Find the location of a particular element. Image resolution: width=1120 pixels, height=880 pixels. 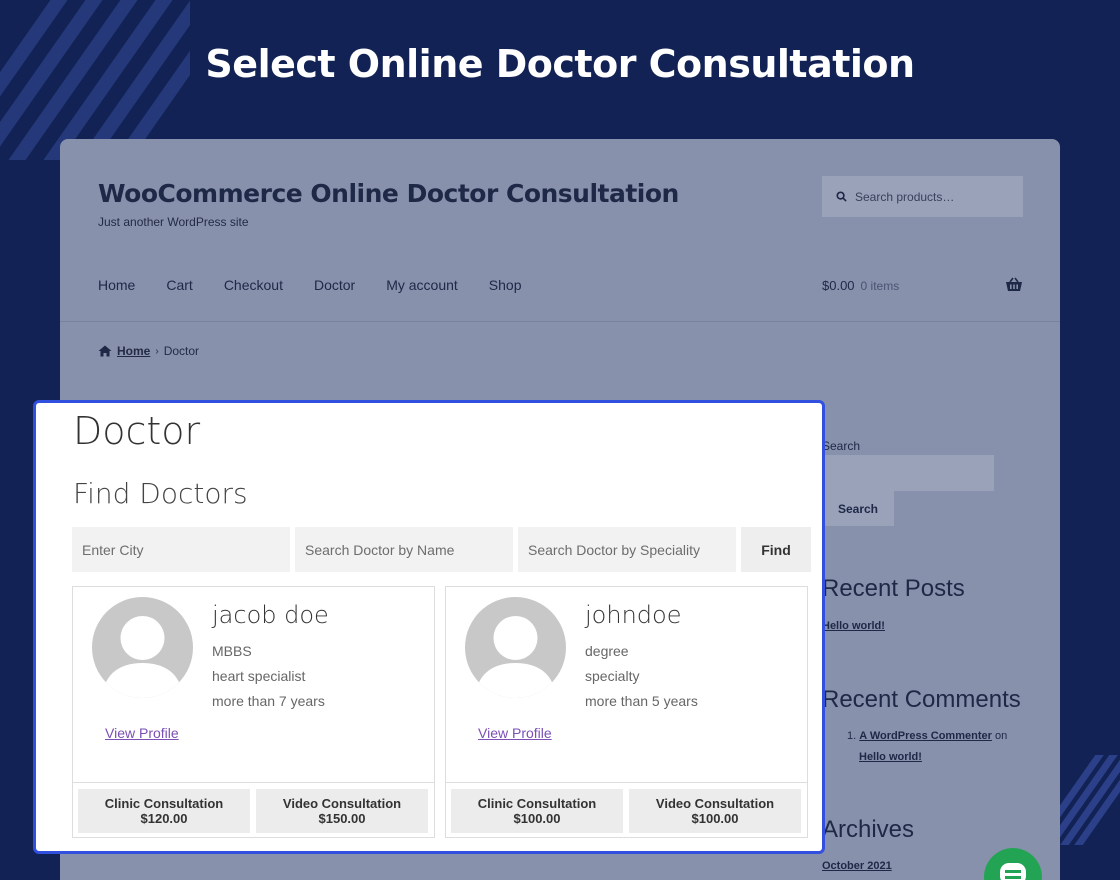

page-headline: Select Online Doctor Consultation is located at coordinates (560, 64).